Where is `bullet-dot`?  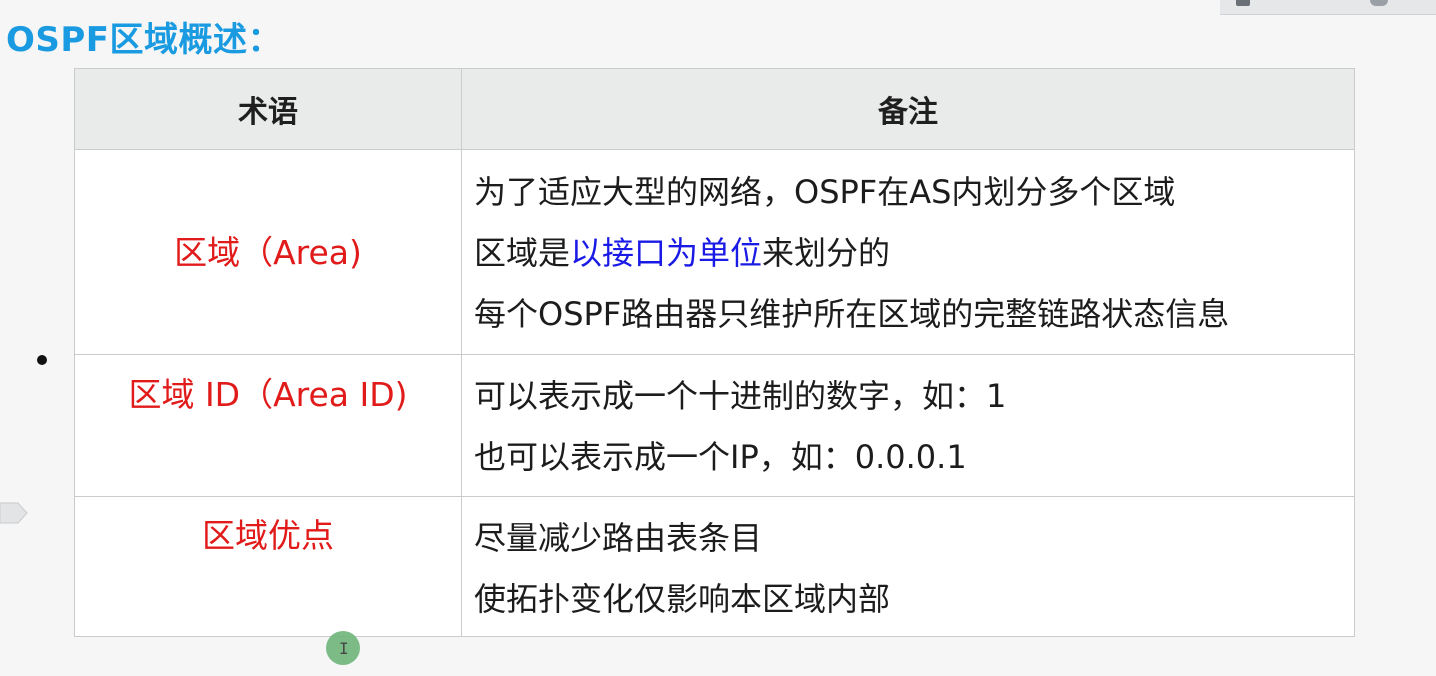
bullet-dot is located at coordinates (42, 360).